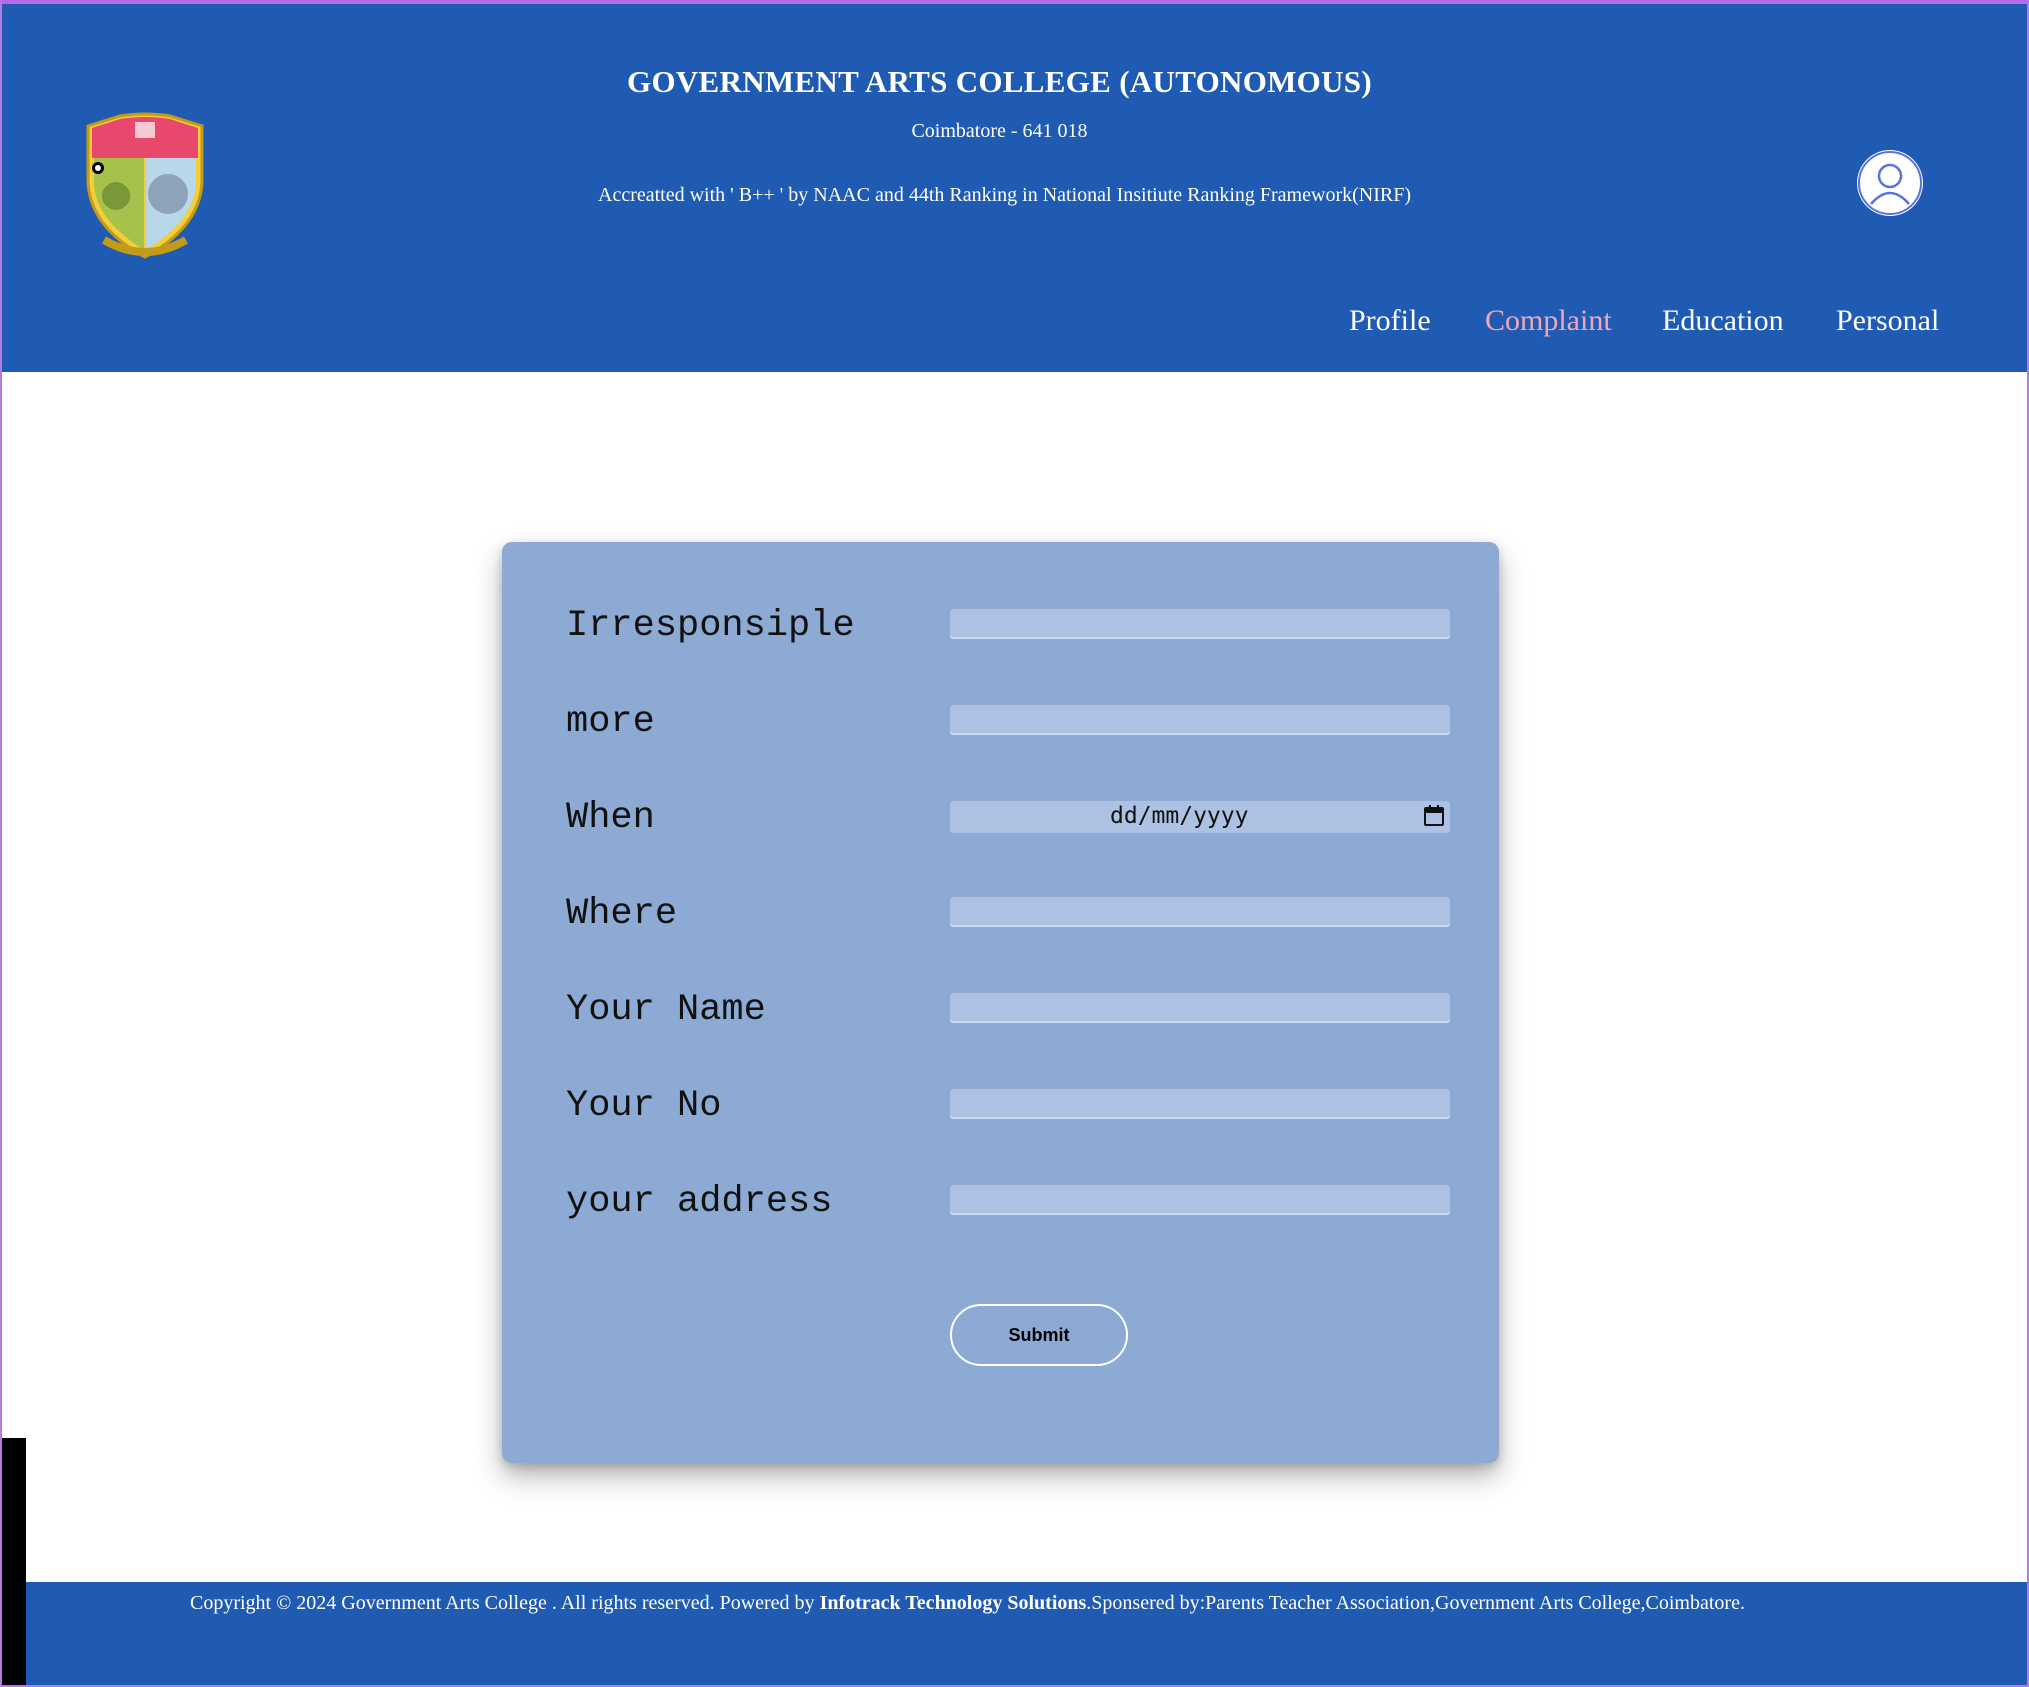  What do you see at coordinates (999, 131) in the screenshot?
I see `college-location: Coimbatore - 641 018` at bounding box center [999, 131].